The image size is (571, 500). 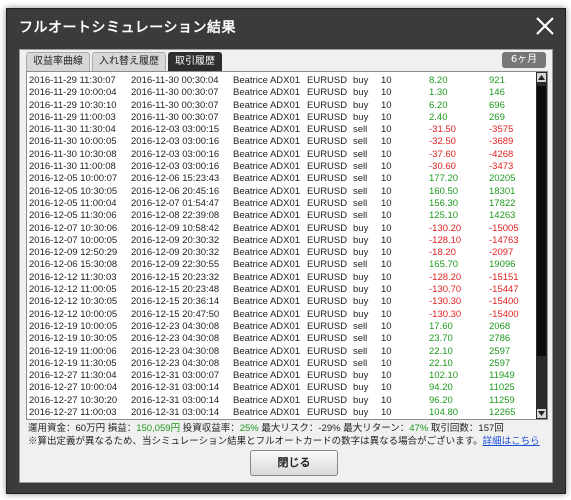 I want to click on pips-cell: -18.20, so click(x=442, y=253).